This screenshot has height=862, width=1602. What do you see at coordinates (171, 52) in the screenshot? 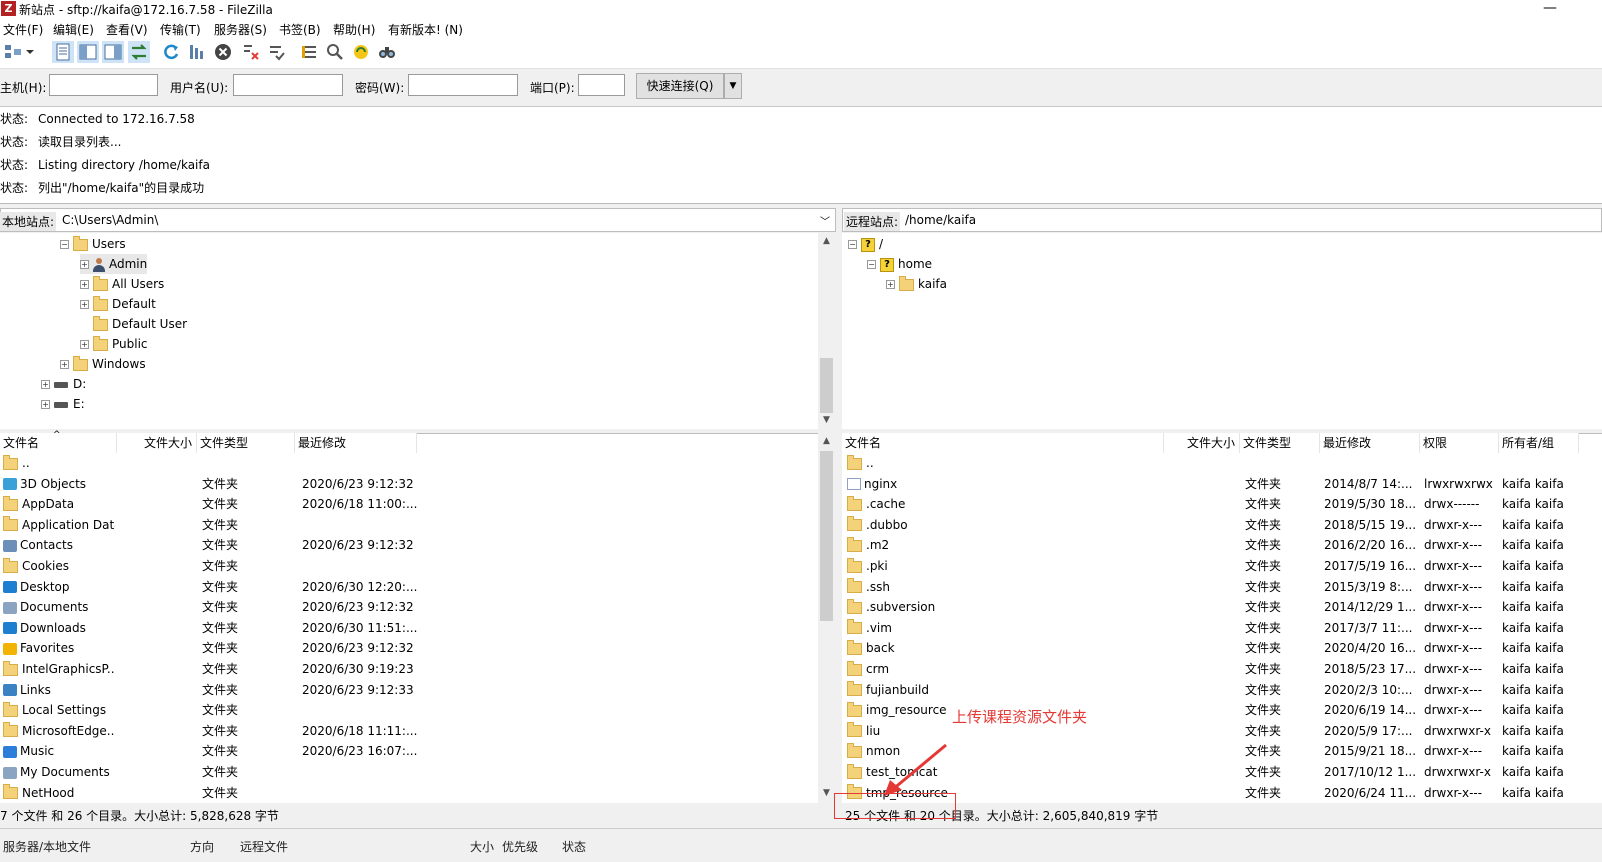
I see `refresh-icon` at bounding box center [171, 52].